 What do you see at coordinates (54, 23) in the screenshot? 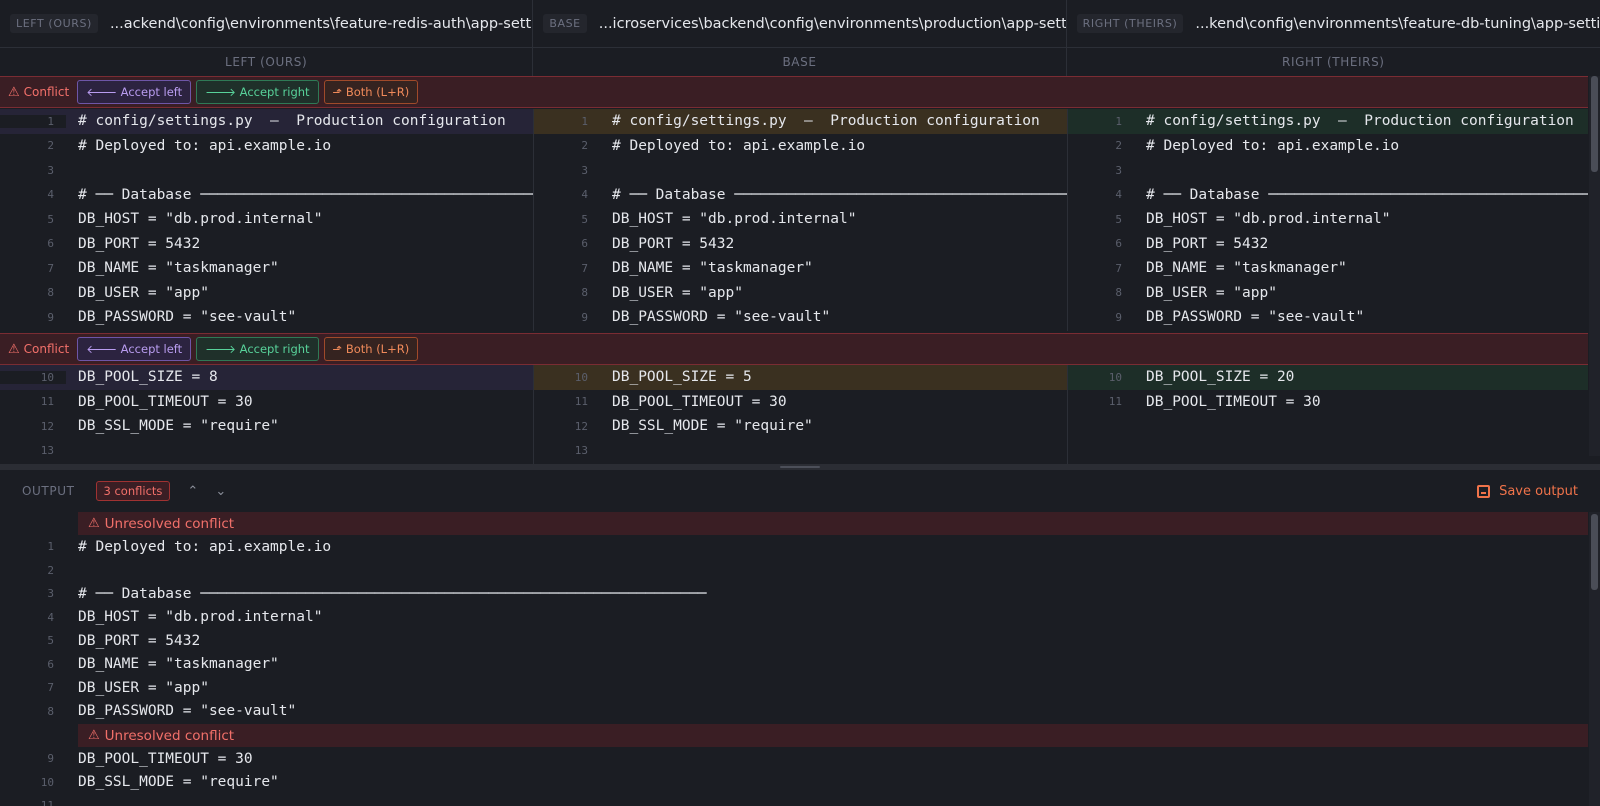
I see `path-tag-left: LEFT (OURS)` at bounding box center [54, 23].